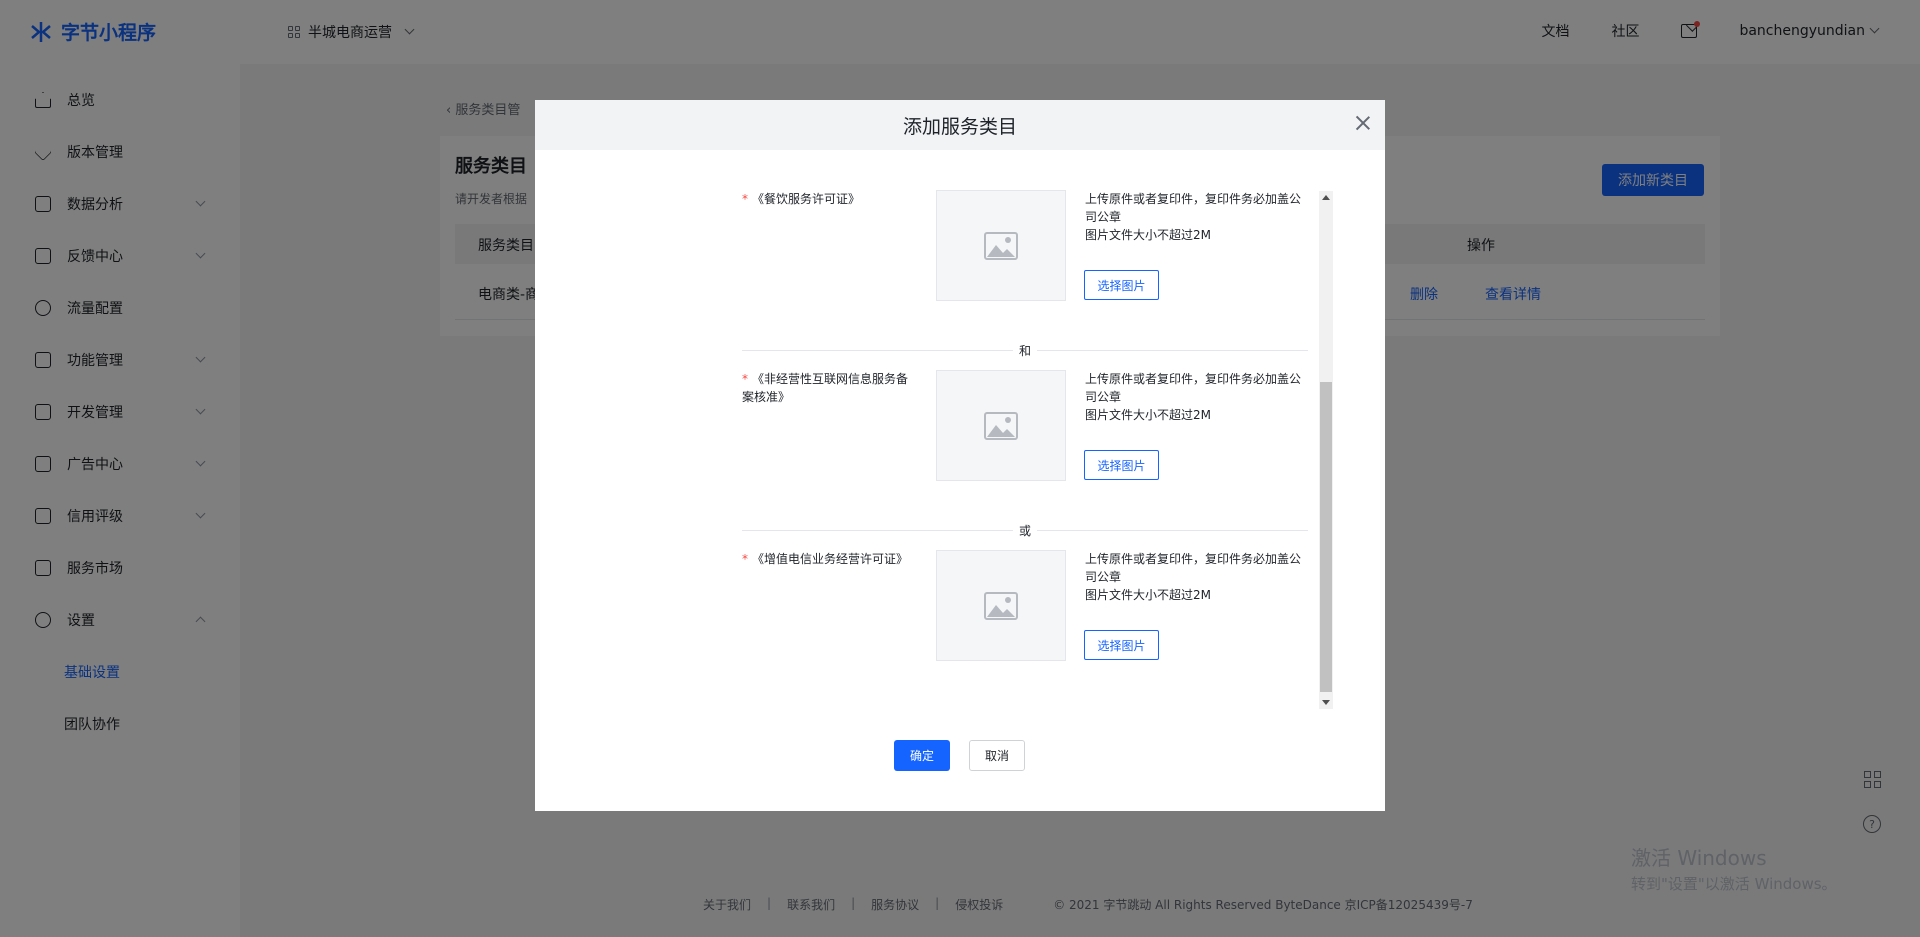  I want to click on divider-label-and: 和, so click(1025, 350).